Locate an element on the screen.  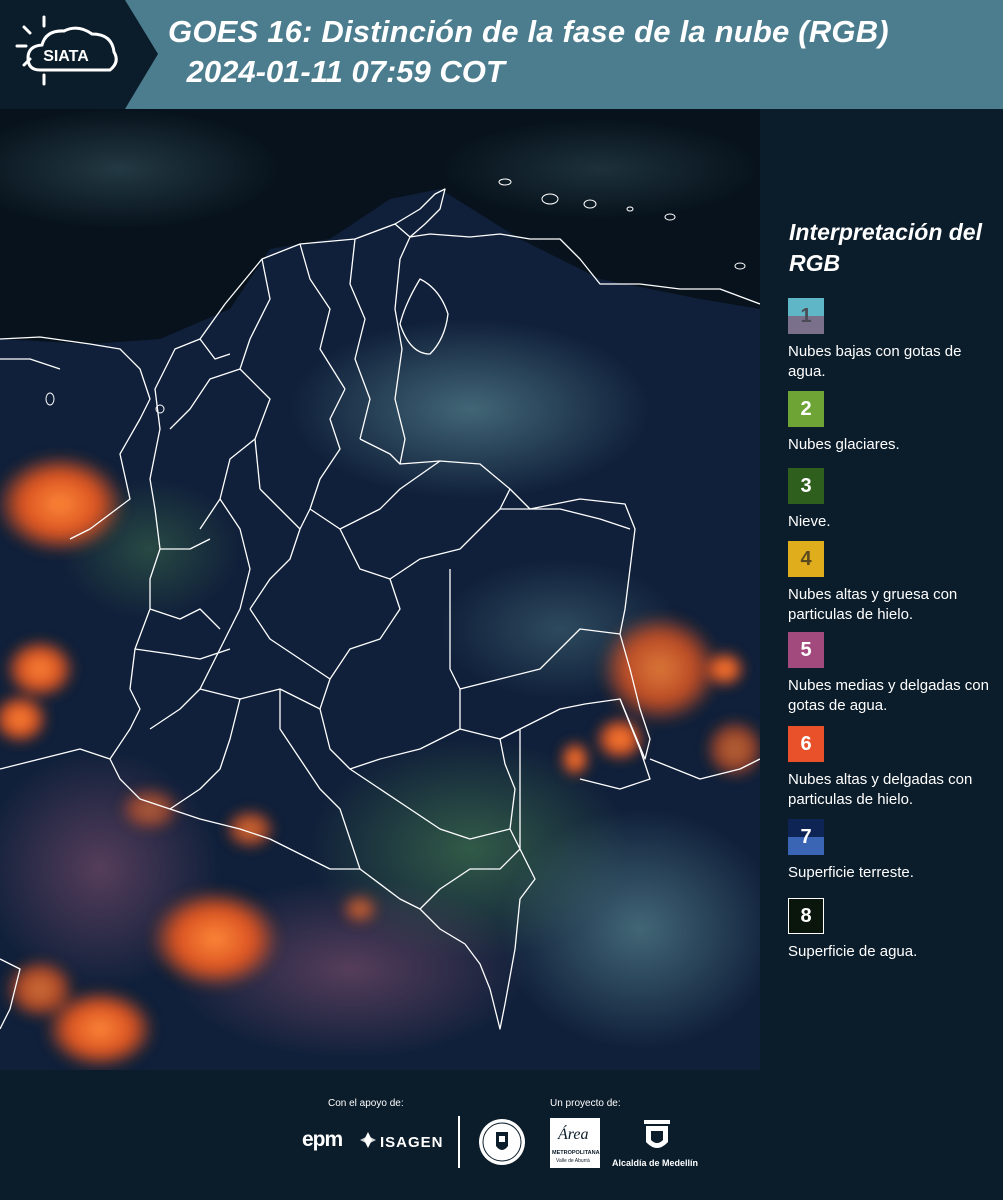
area-metro-subtext: METROPOLITANA is located at coordinates (576, 1153).